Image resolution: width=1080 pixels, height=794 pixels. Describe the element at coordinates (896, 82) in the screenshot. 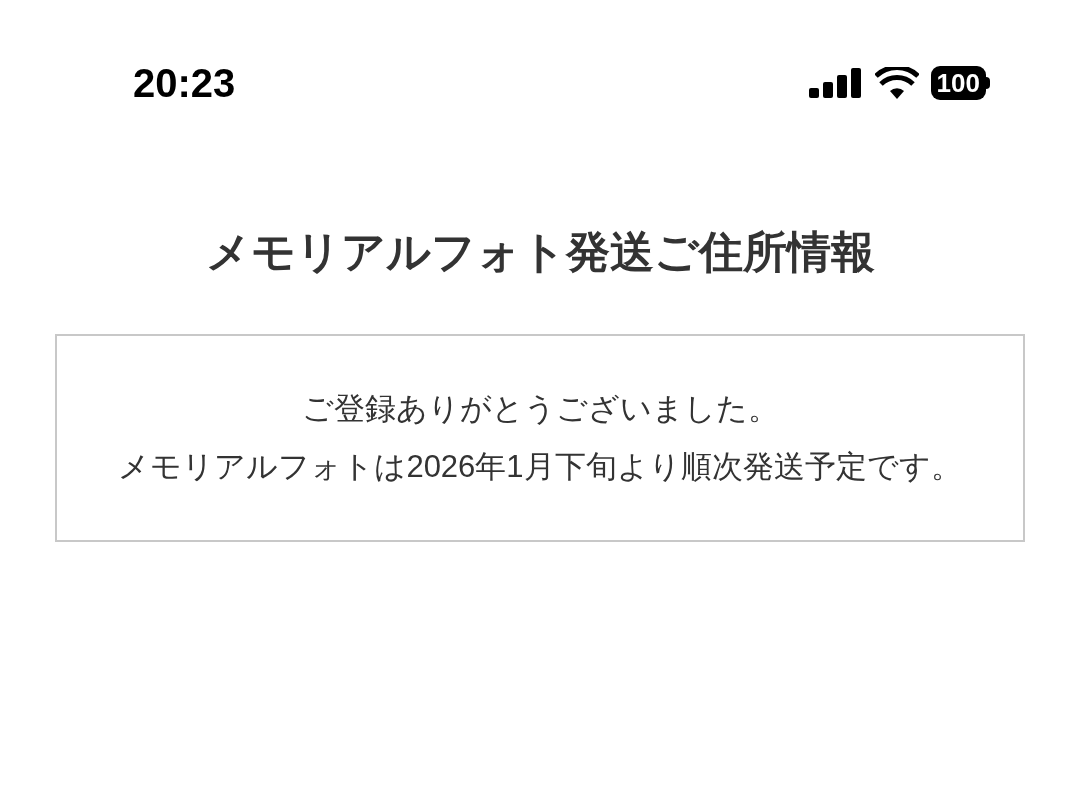

I see `wifi-icon` at that location.